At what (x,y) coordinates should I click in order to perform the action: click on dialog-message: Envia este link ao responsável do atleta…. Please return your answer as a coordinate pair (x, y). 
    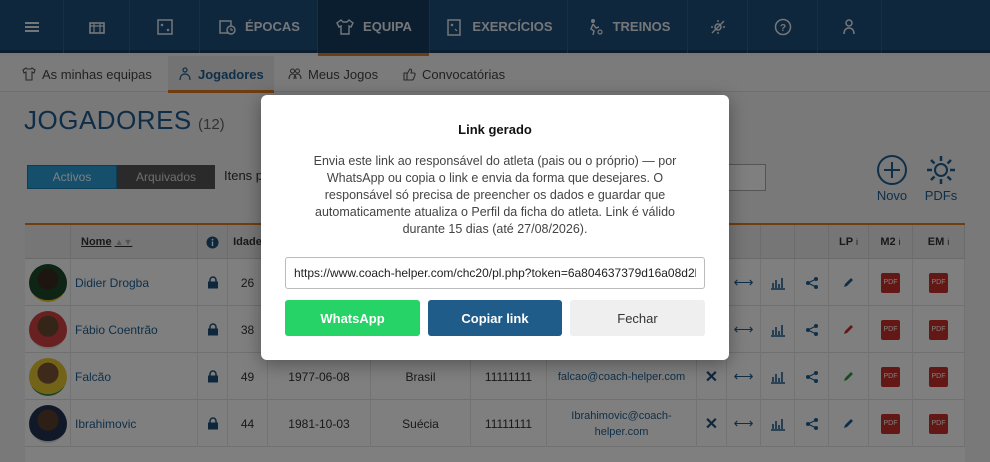
    Looking at the image, I should click on (495, 195).